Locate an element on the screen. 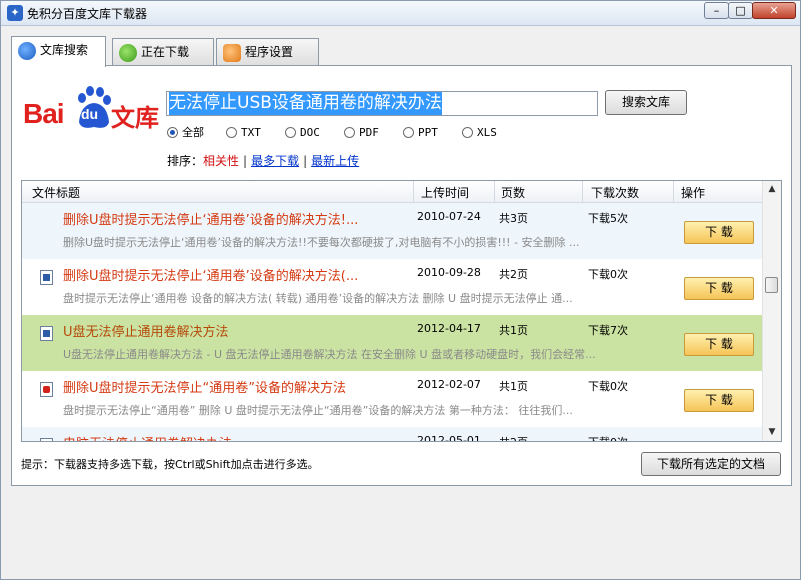 The width and height of the screenshot is (801, 580). tab-label: 程序设置 is located at coordinates (269, 52).